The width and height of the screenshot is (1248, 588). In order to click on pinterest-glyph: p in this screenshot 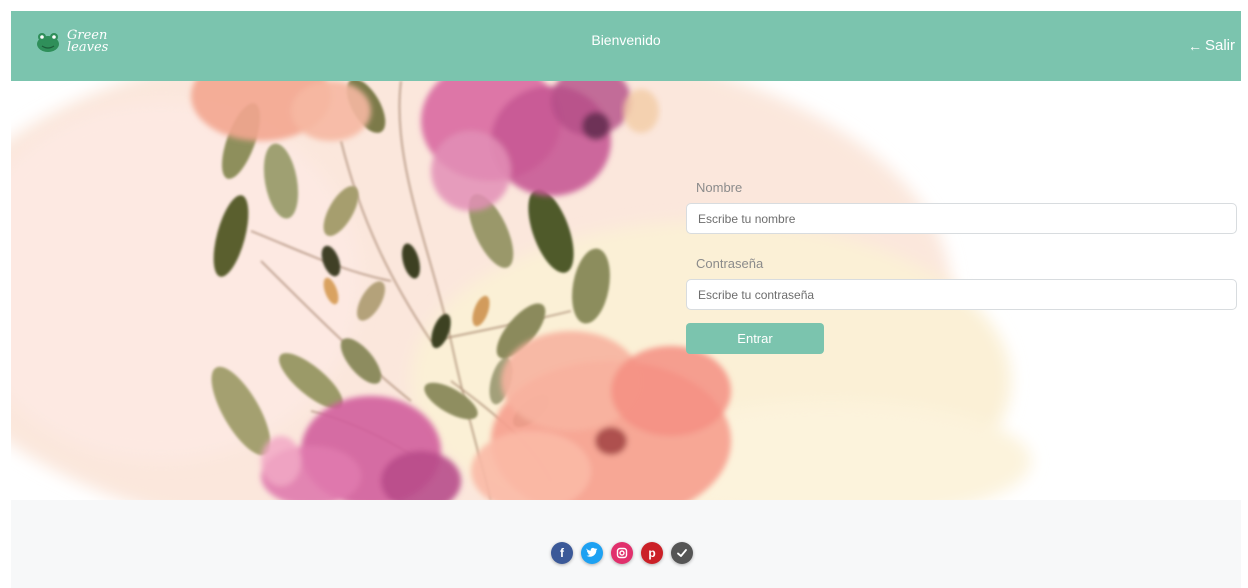, I will do `click(652, 553)`.